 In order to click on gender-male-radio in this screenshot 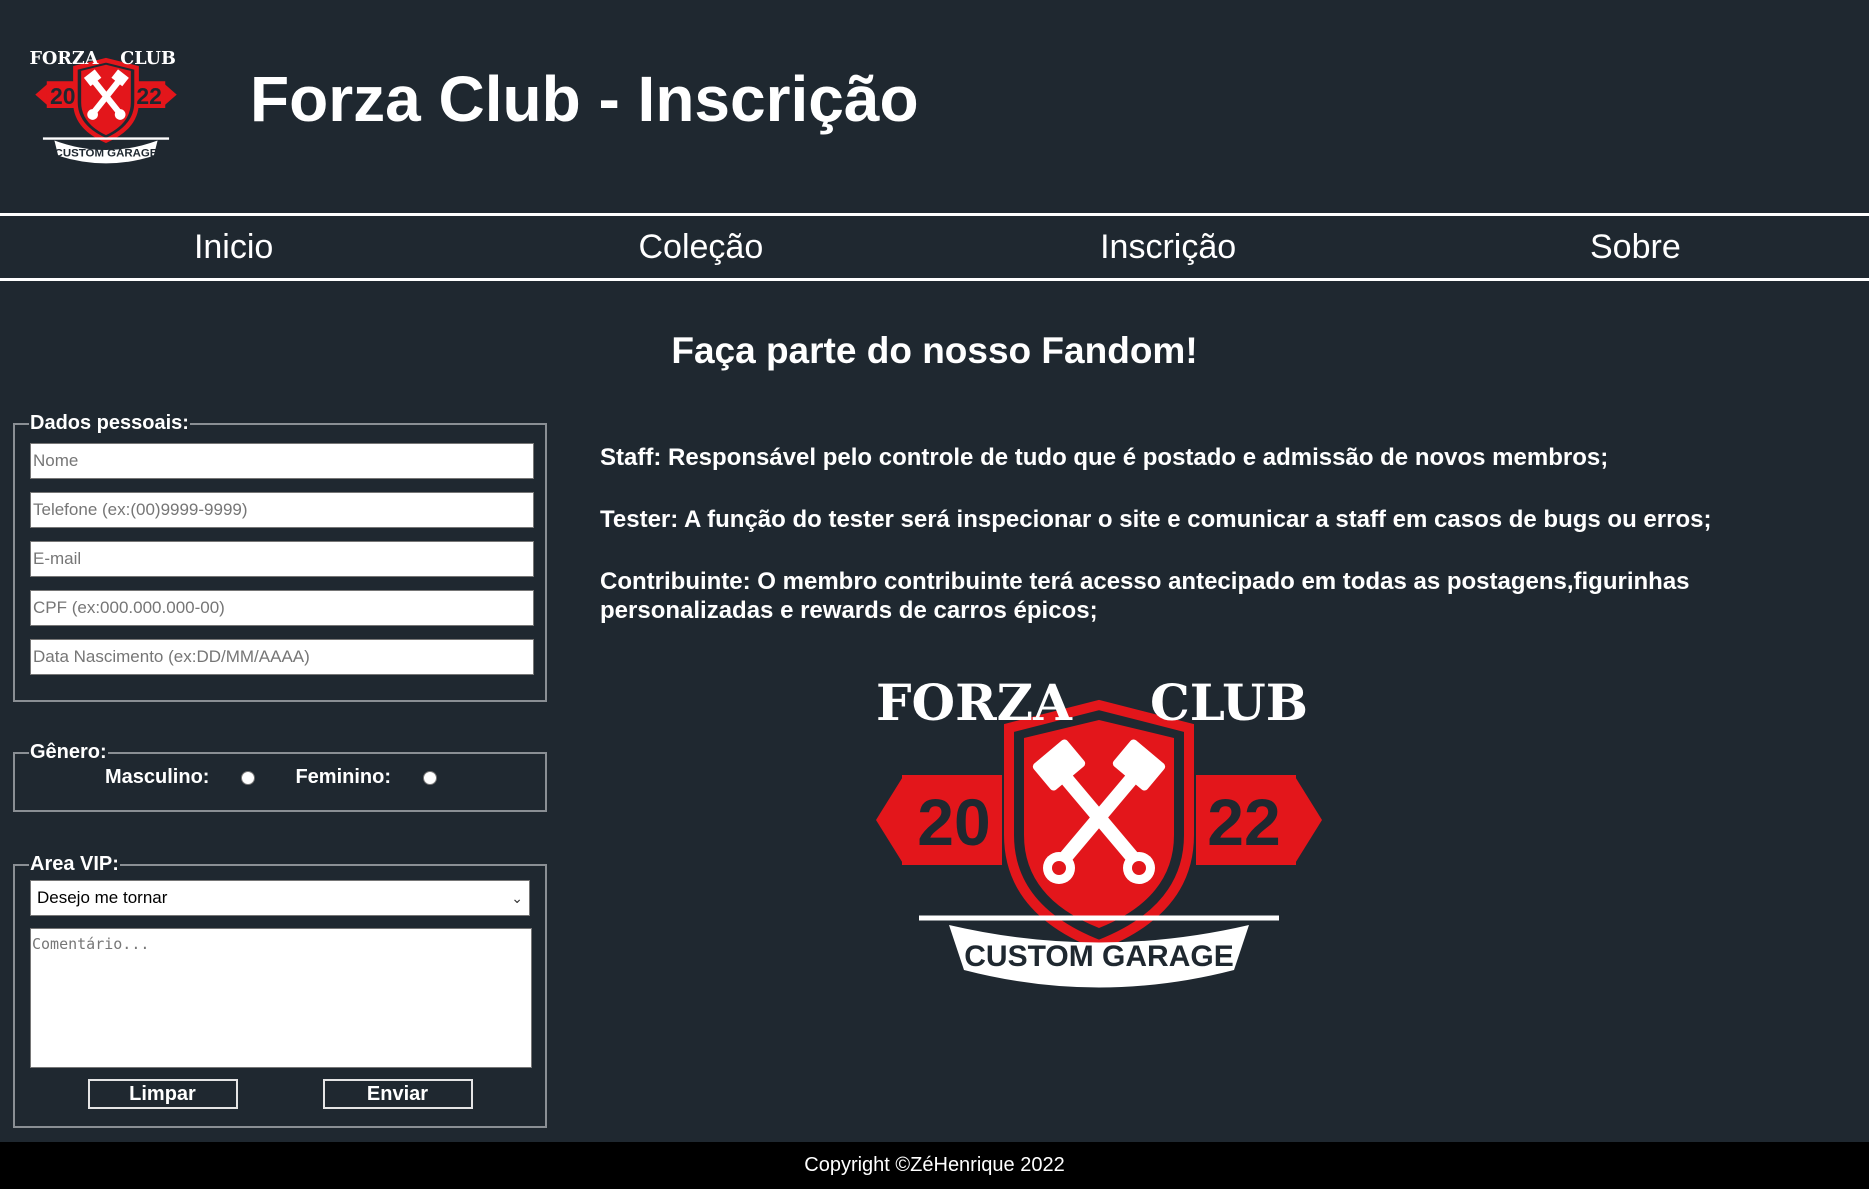, I will do `click(248, 777)`.